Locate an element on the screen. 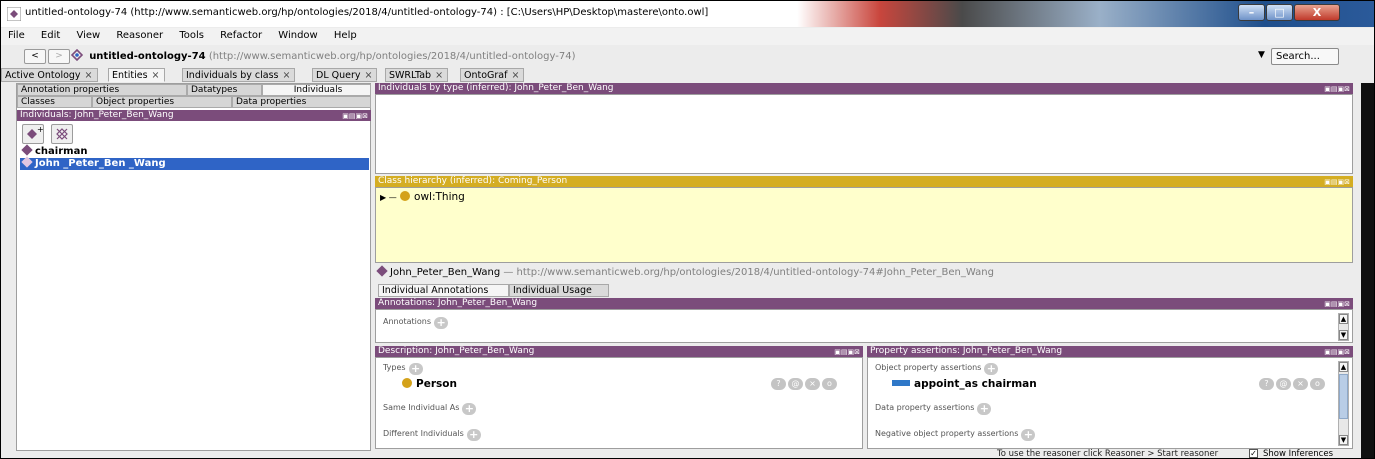  menu-file: File is located at coordinates (16, 34).